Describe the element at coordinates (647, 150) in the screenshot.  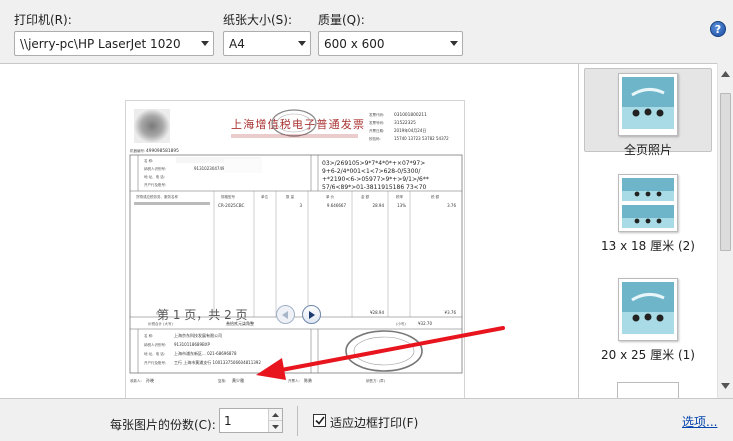
I see `layout-label: 全页照片` at that location.